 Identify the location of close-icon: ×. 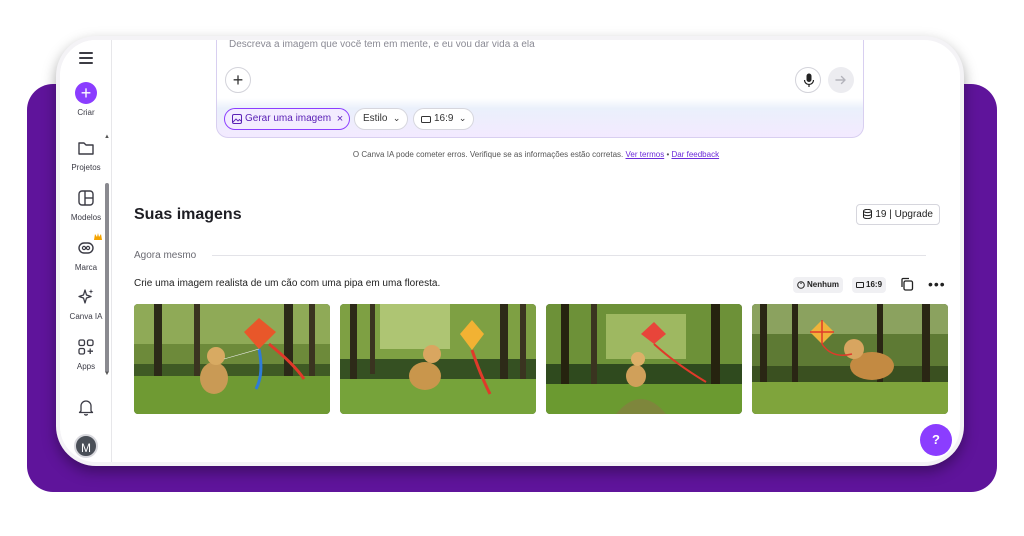
(340, 119).